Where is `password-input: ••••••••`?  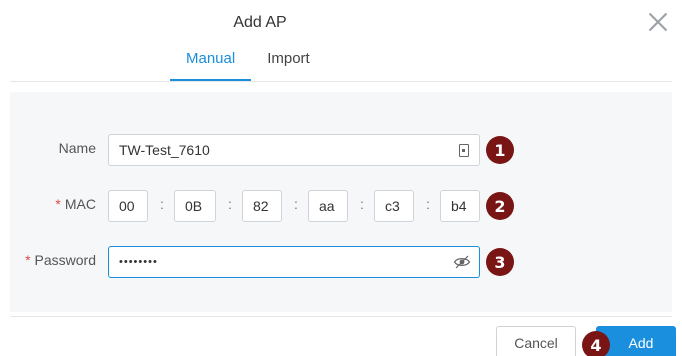 password-input: •••••••• is located at coordinates (294, 262).